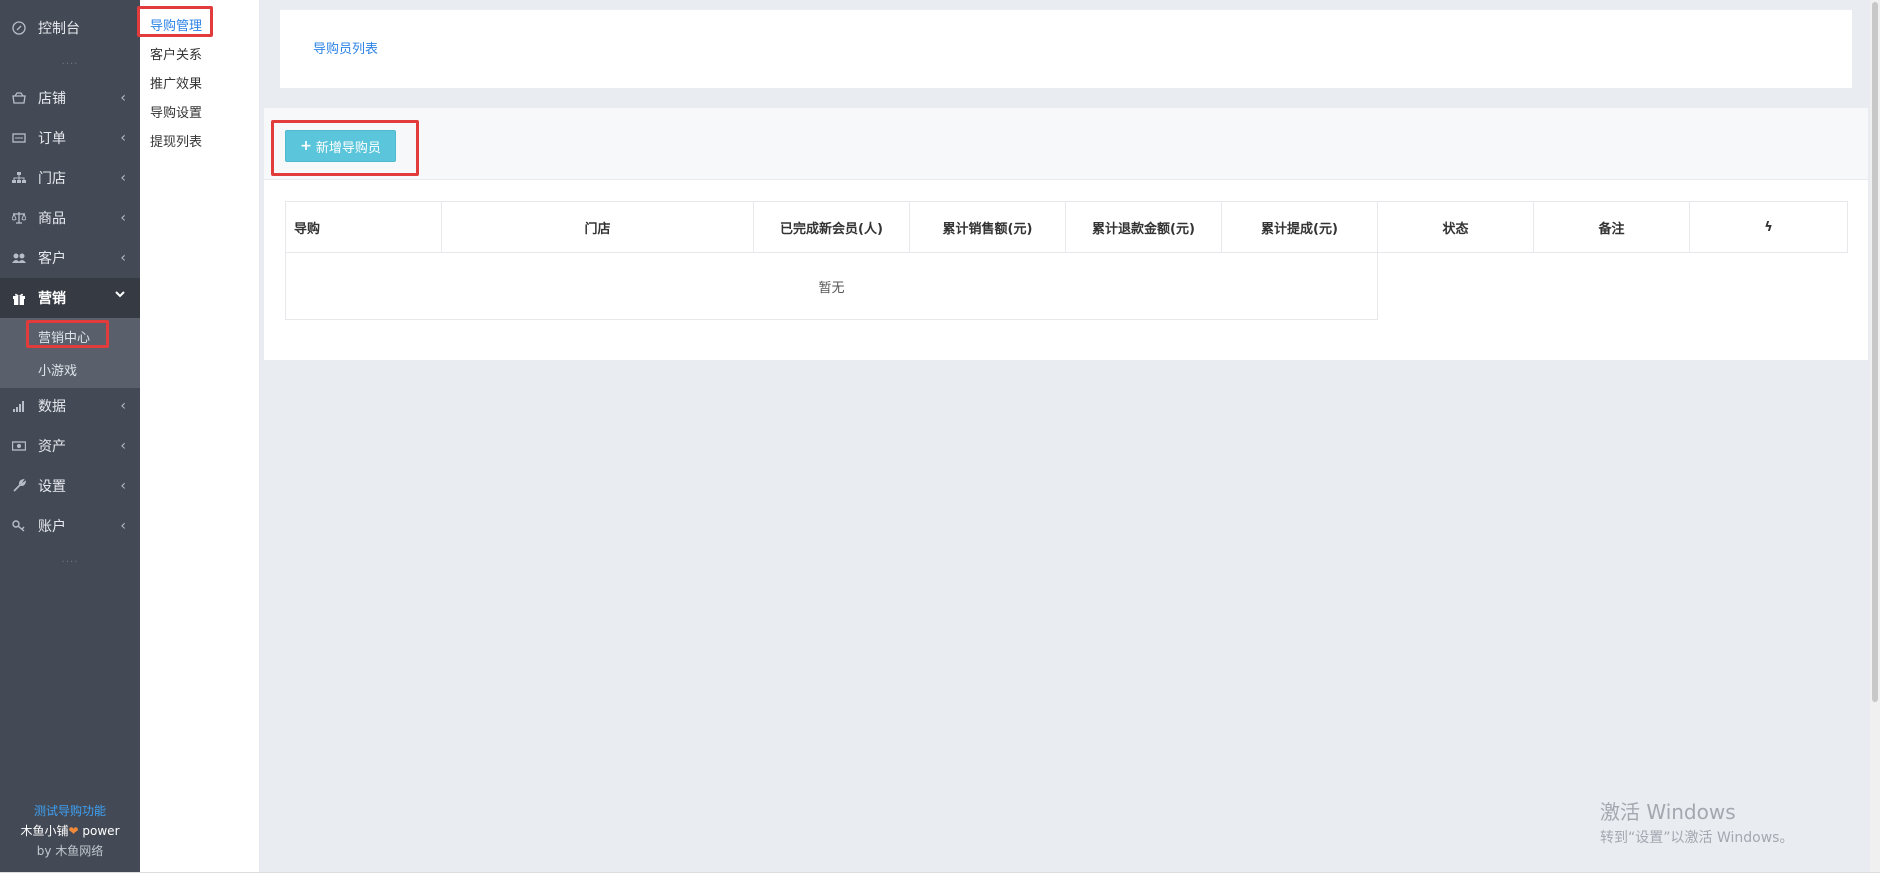 Image resolution: width=1880 pixels, height=878 pixels. What do you see at coordinates (19, 218) in the screenshot?
I see `scale-icon` at bounding box center [19, 218].